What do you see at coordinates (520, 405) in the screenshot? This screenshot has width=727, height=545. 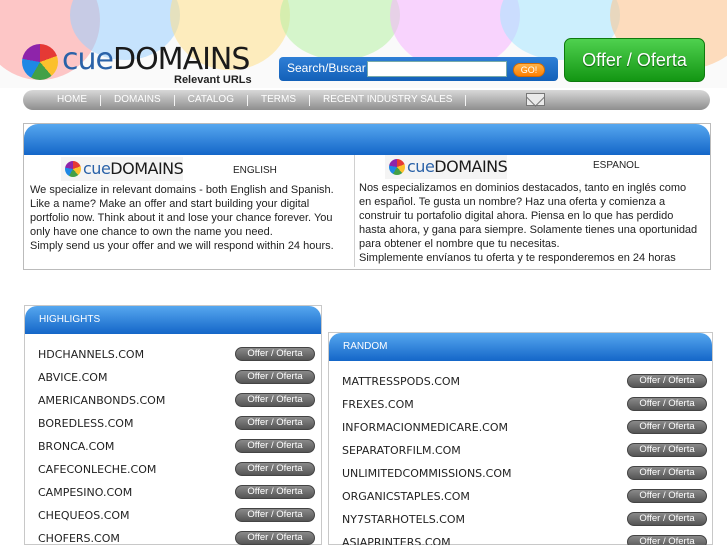 I see `domain-row: FREXES.COM Offer / Oferta` at bounding box center [520, 405].